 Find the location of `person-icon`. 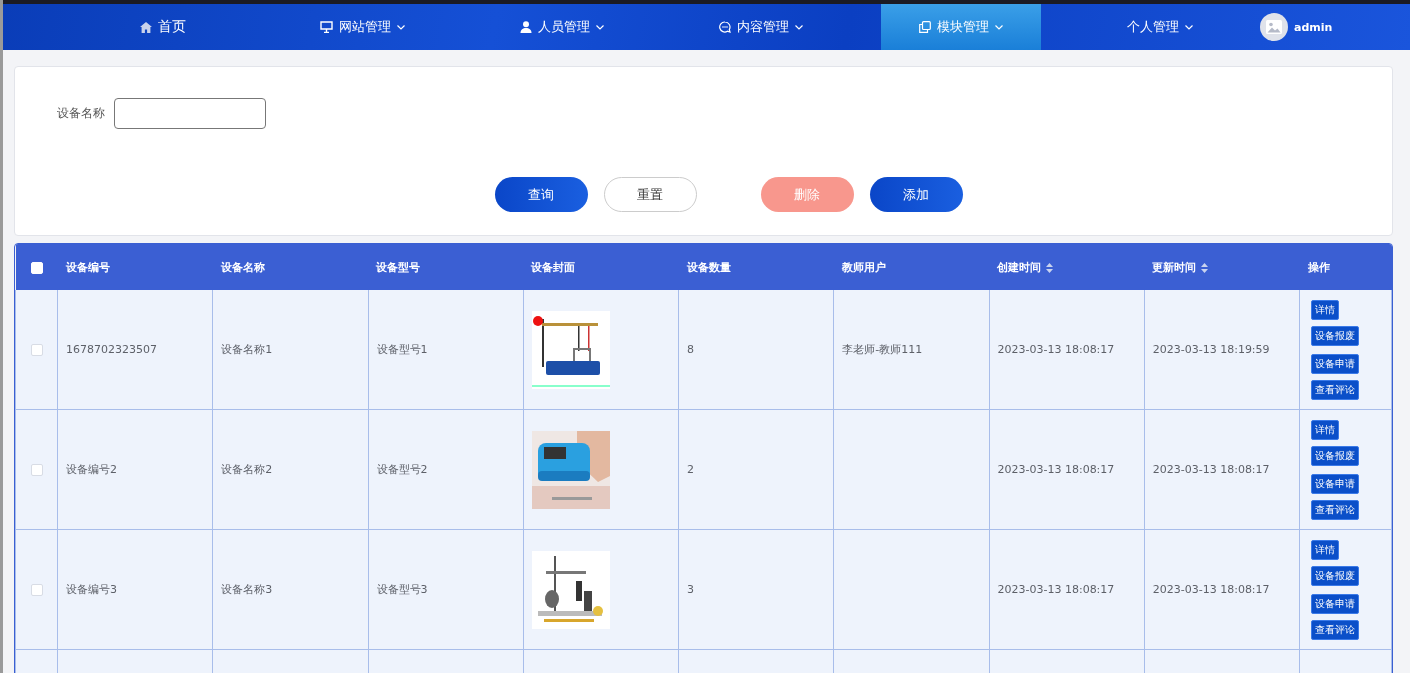

person-icon is located at coordinates (525, 27).